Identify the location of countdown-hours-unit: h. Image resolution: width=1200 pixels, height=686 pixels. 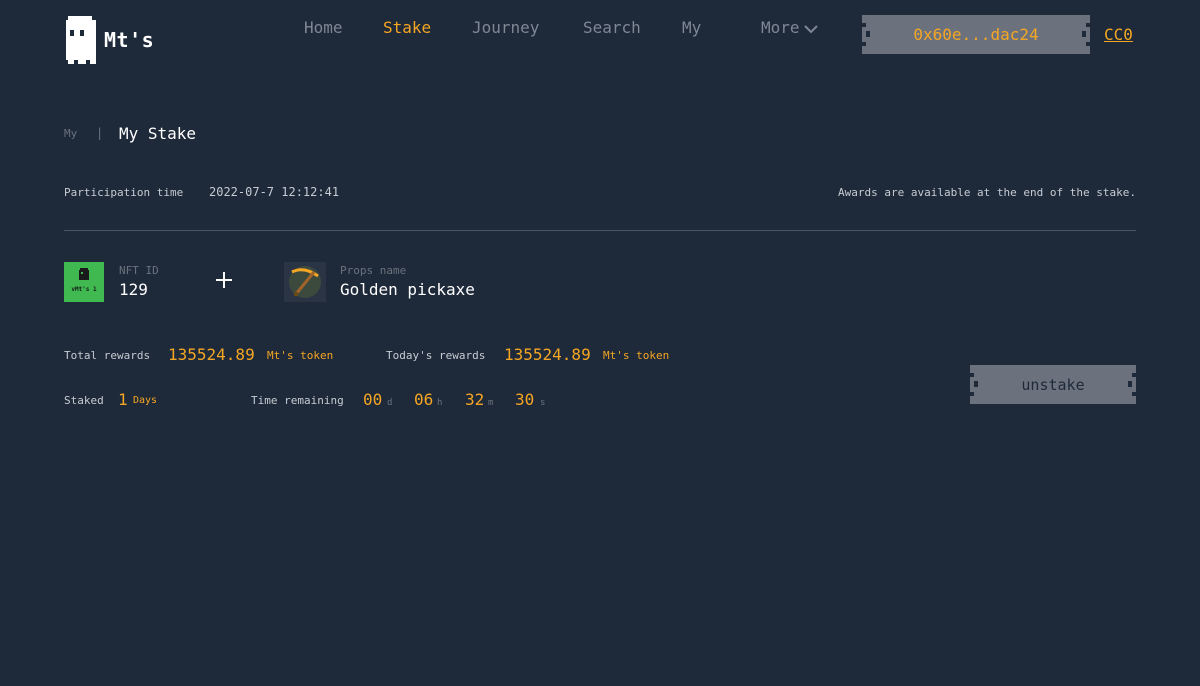
(440, 403).